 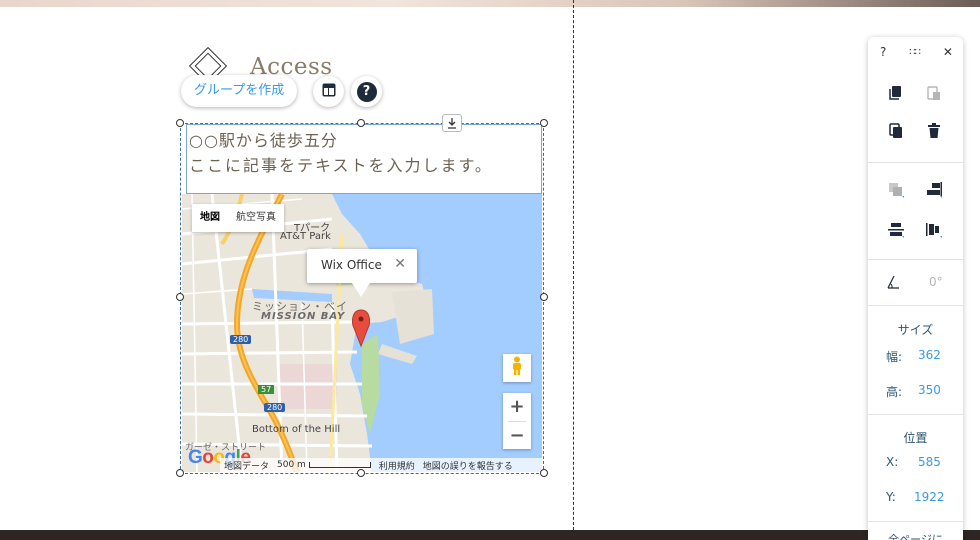 I want to click on resize-handle-e, so click(x=544, y=297).